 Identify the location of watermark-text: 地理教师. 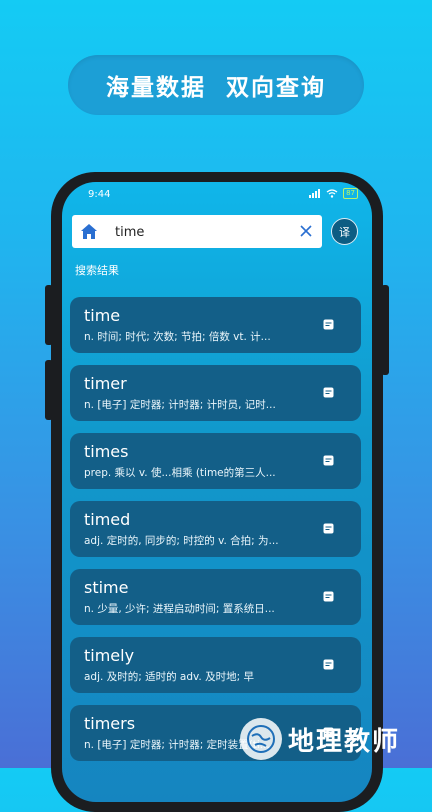
(344, 741).